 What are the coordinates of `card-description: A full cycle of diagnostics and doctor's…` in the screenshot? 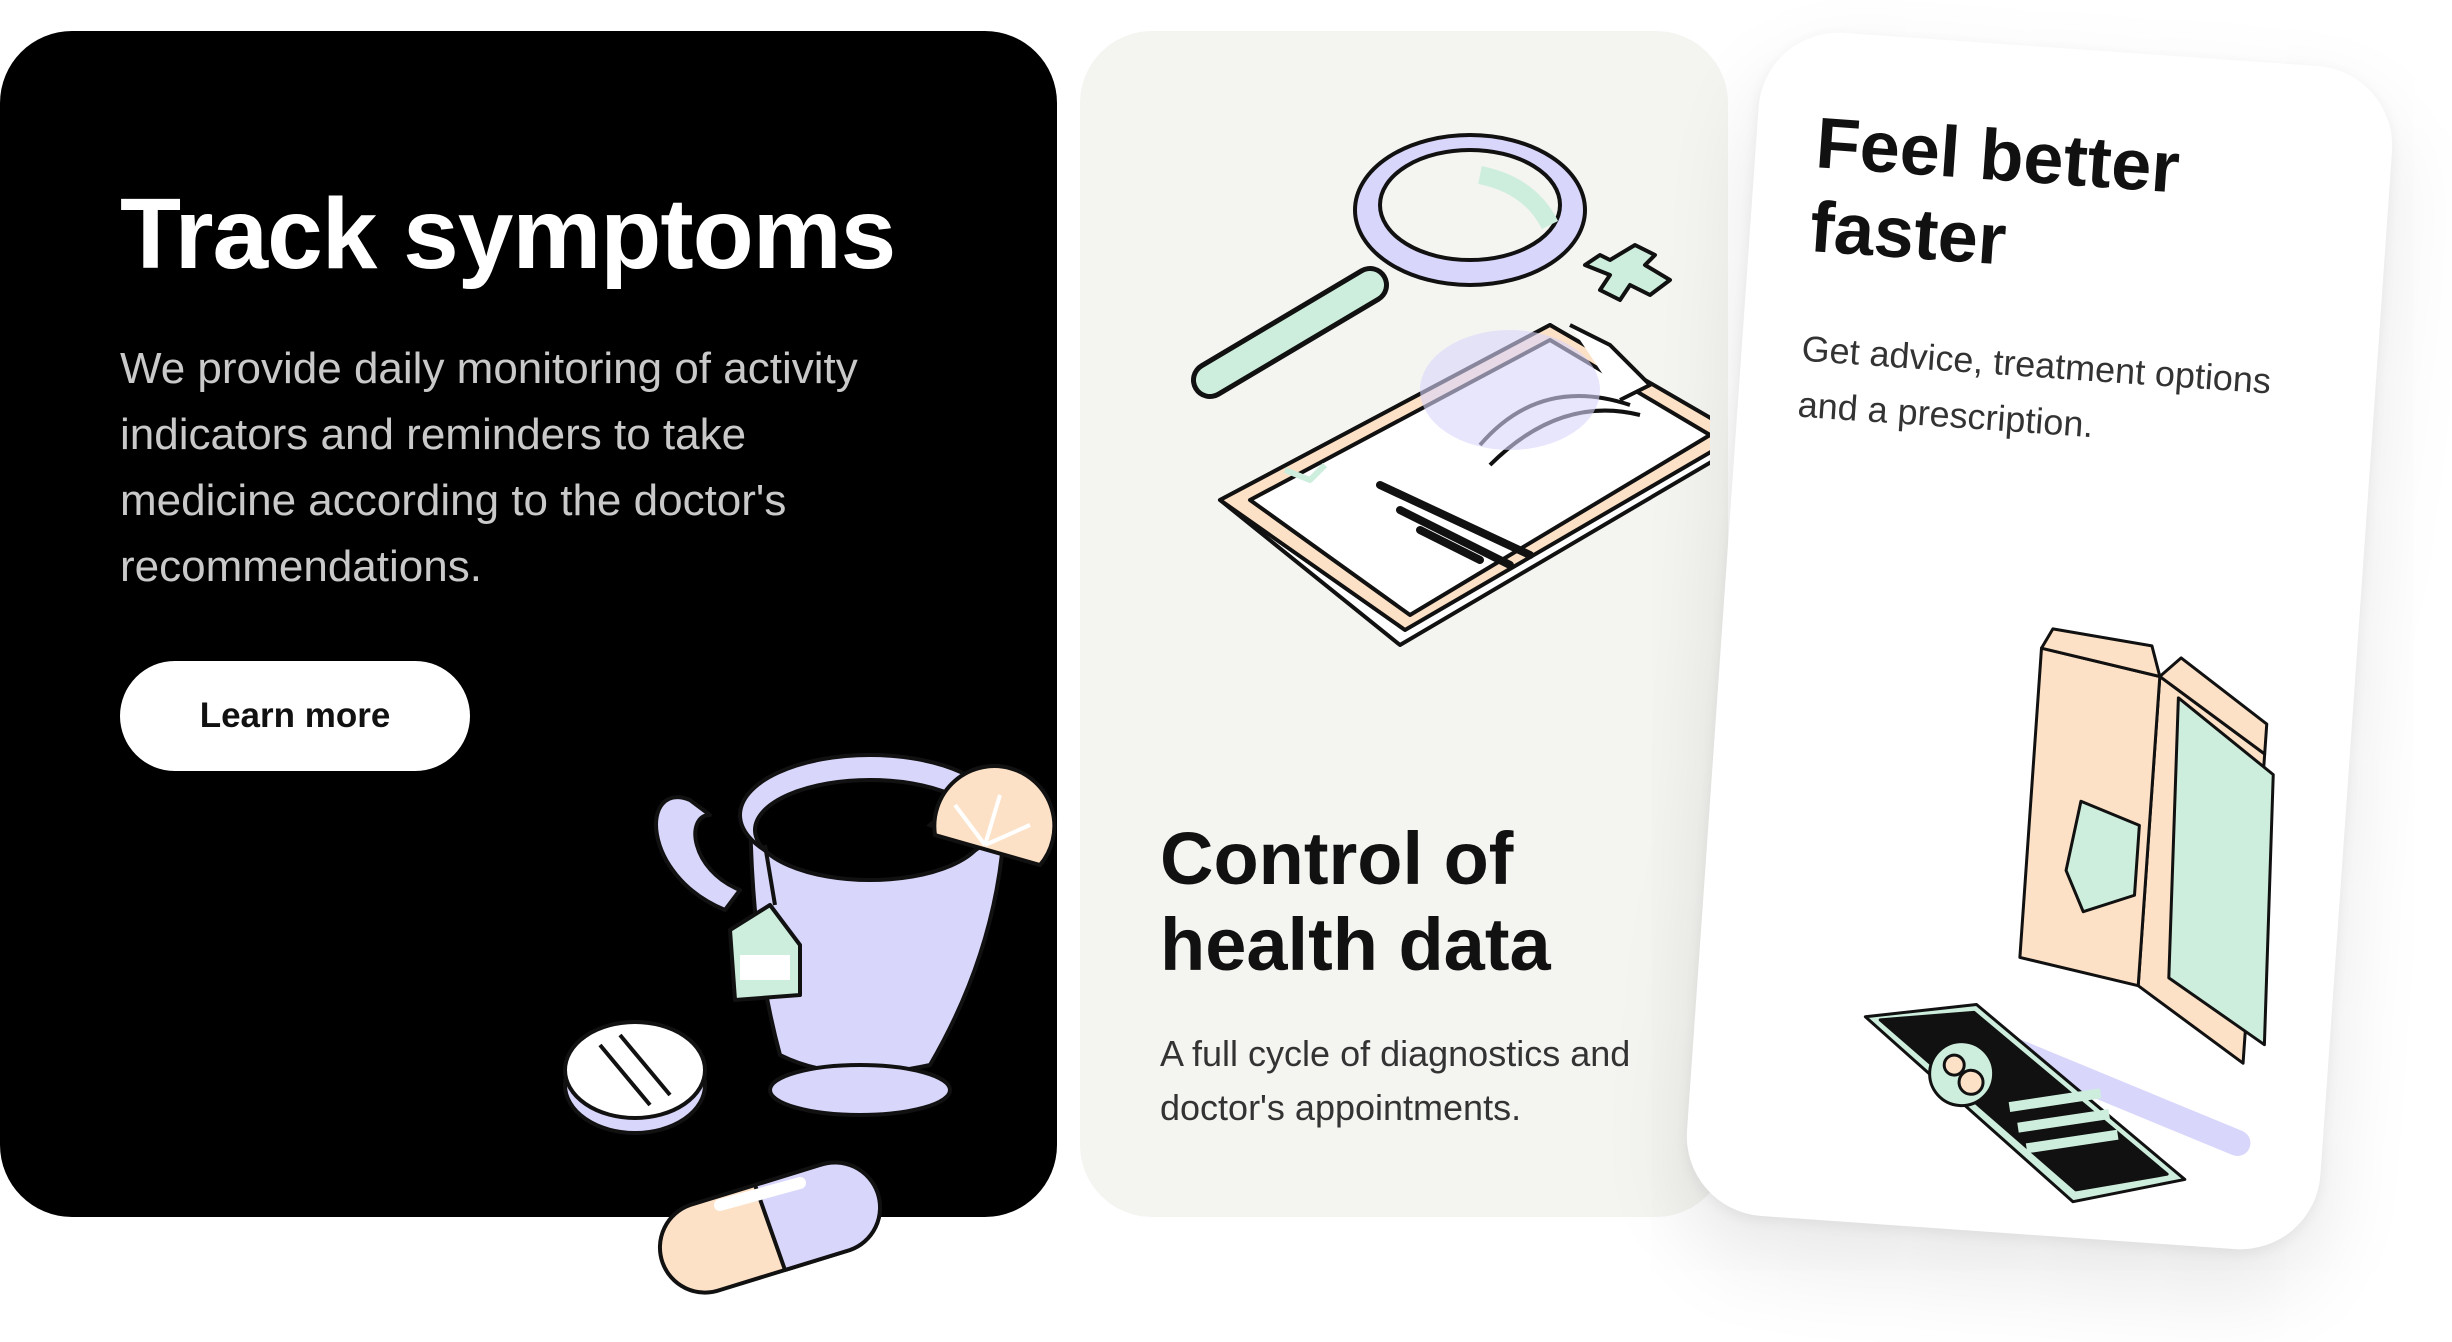 It's located at (1395, 1080).